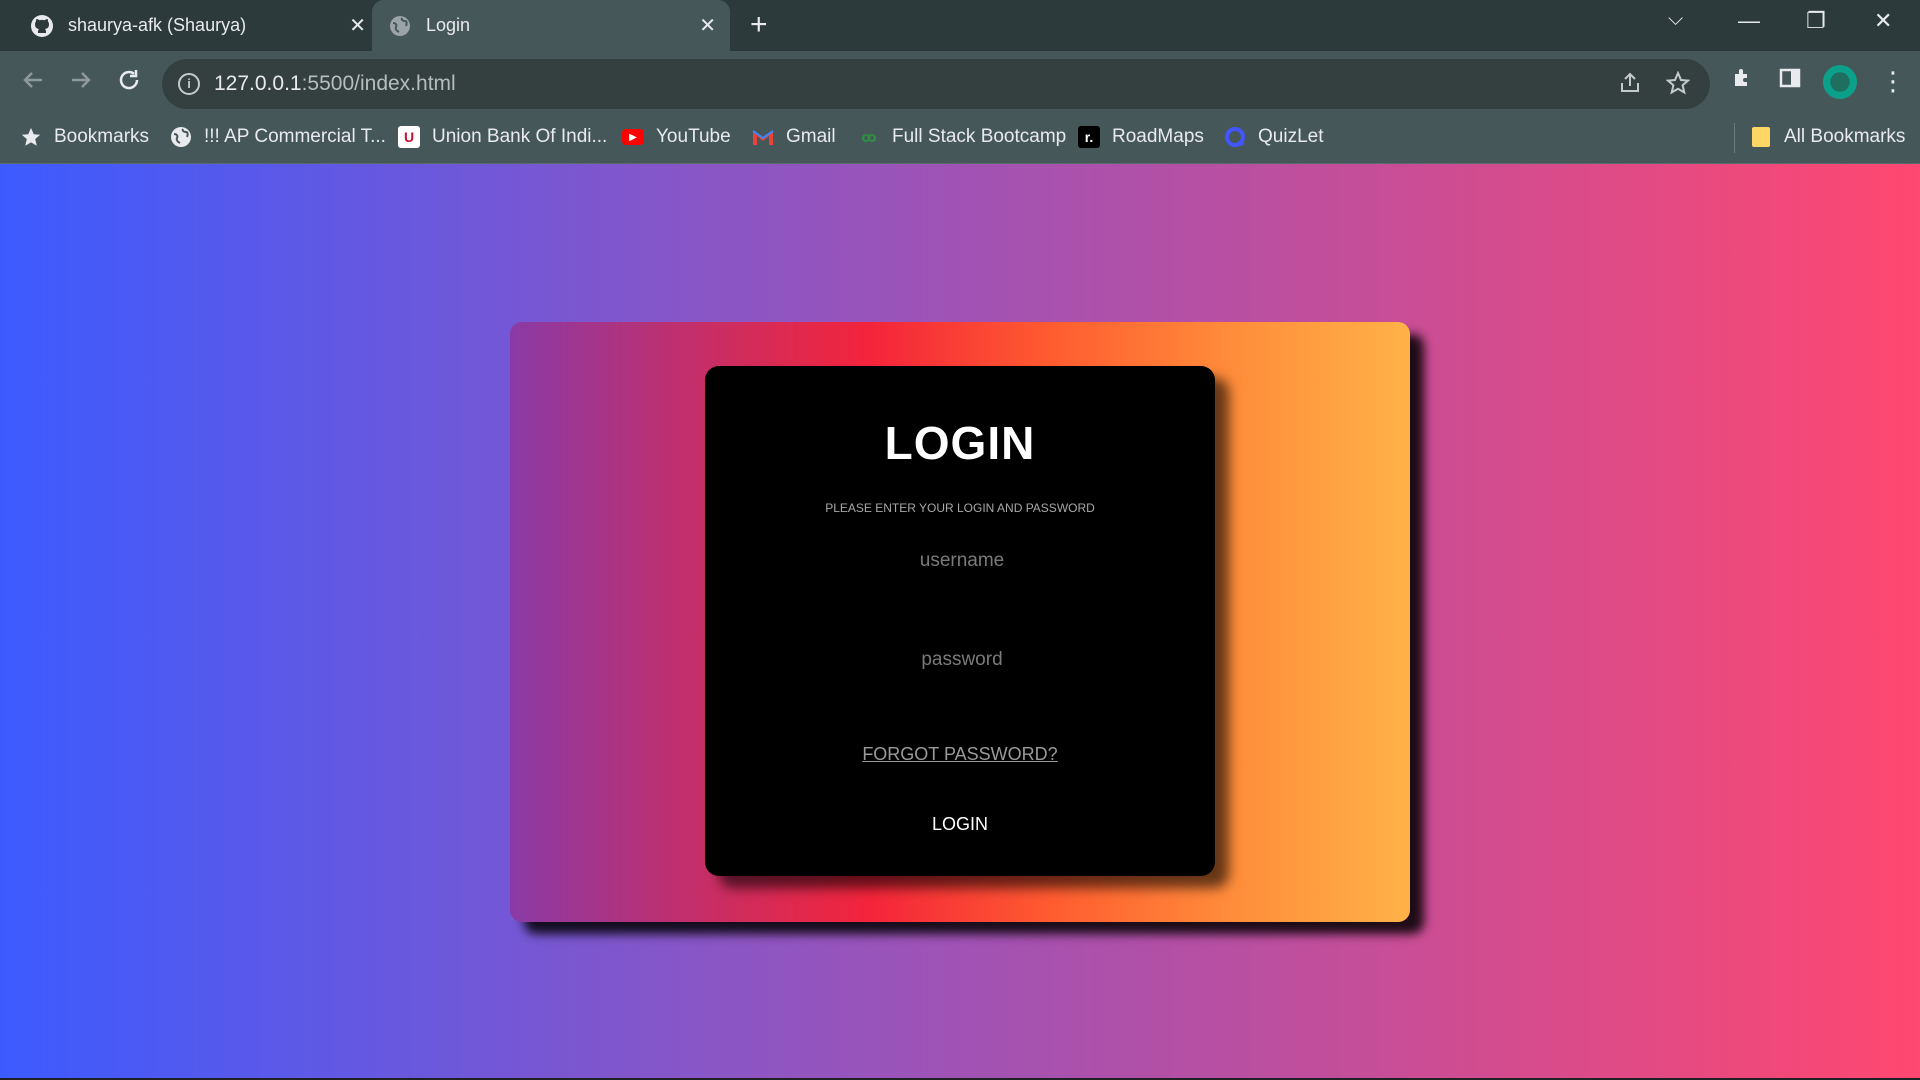 Image resolution: width=1920 pixels, height=1080 pixels. I want to click on bootcamp-icon: ꝏ, so click(869, 136).